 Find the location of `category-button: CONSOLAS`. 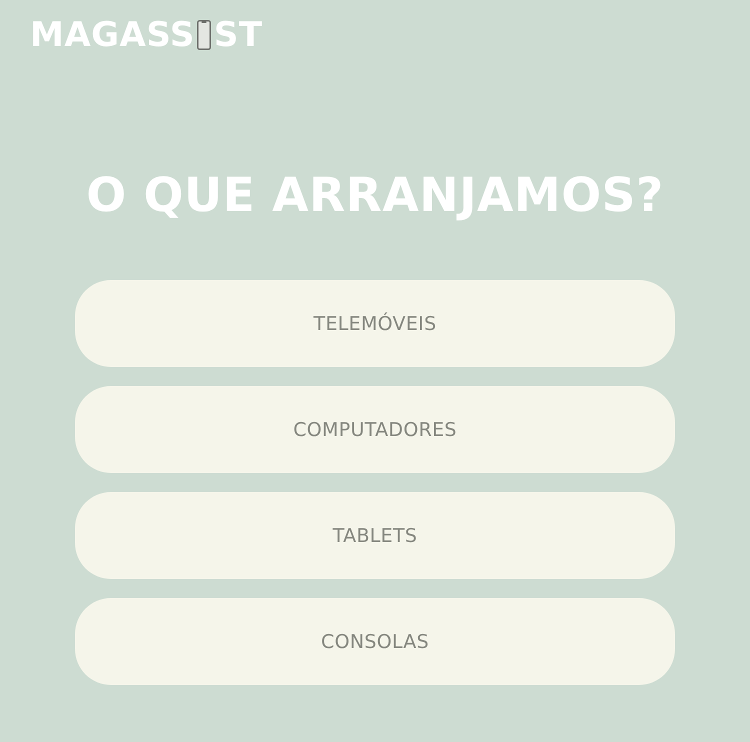

category-button: CONSOLAS is located at coordinates (375, 641).